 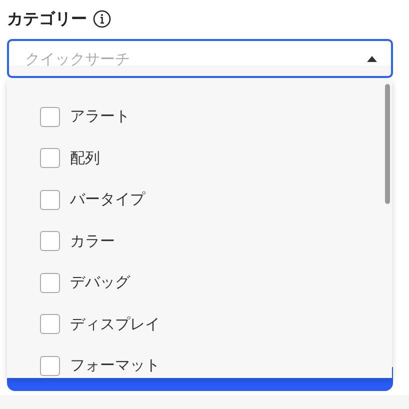 What do you see at coordinates (100, 116) in the screenshot?
I see `option-label: アラート` at bounding box center [100, 116].